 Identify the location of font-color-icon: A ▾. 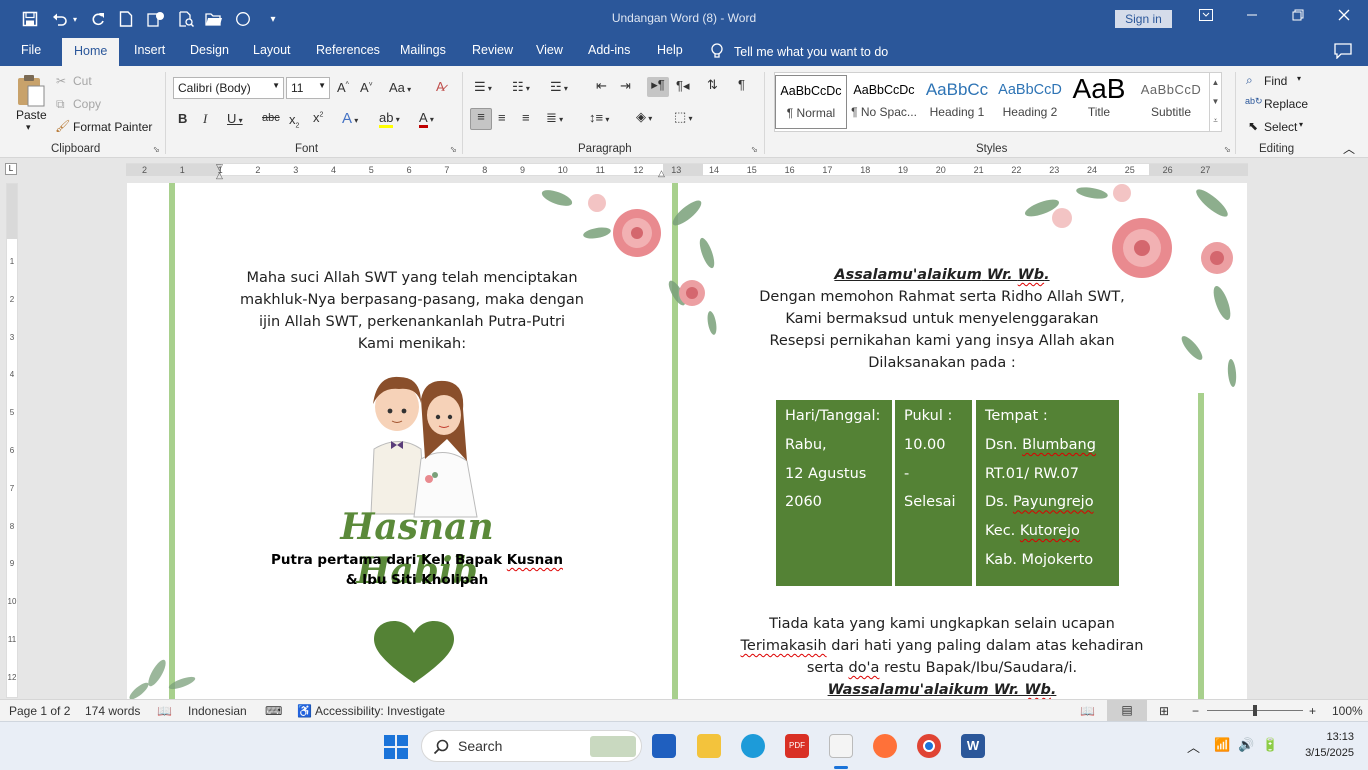
(426, 119).